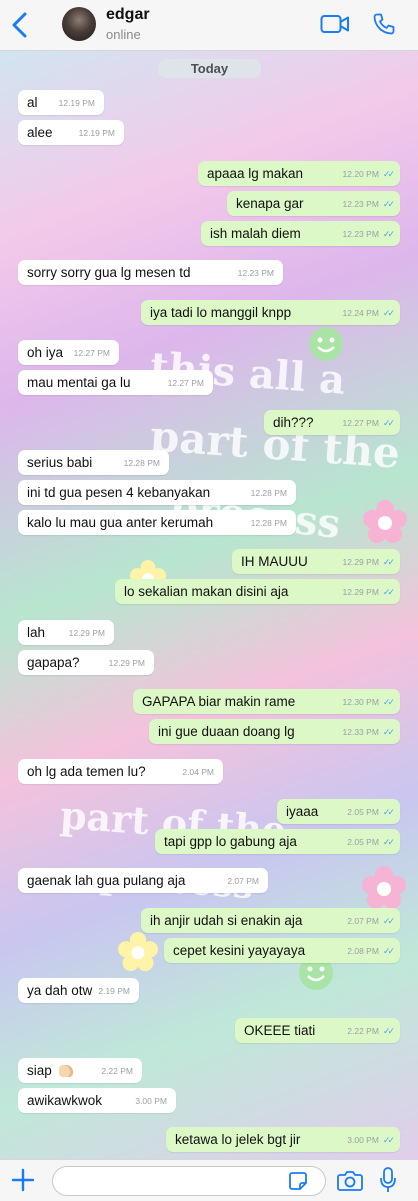 The image size is (418, 1201). I want to click on message-time: 12.20 PM, so click(360, 174).